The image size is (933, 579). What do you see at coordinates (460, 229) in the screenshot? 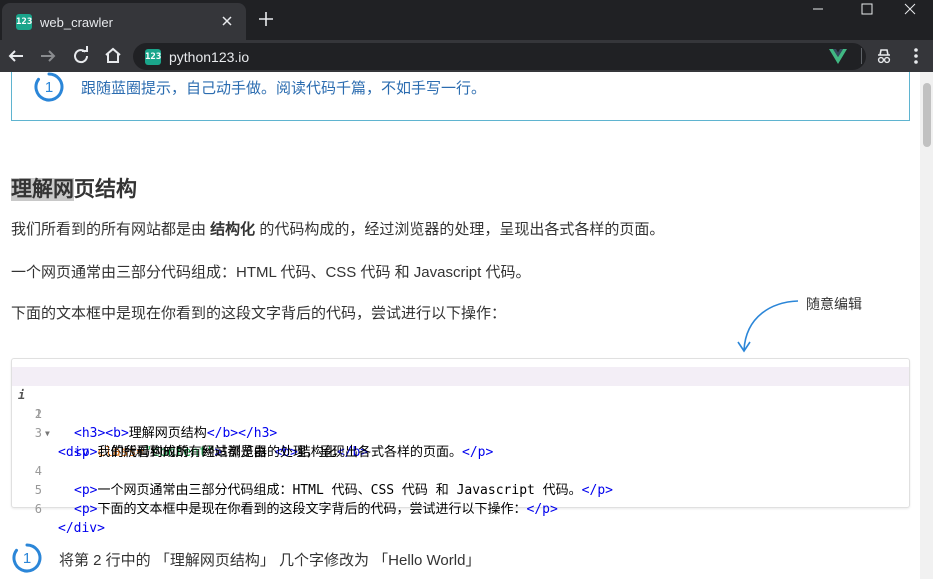
I see `paragraph-1-text-end: 的代码构成的，经过浏览器的处理，呈现出各式各样的页面。` at bounding box center [460, 229].